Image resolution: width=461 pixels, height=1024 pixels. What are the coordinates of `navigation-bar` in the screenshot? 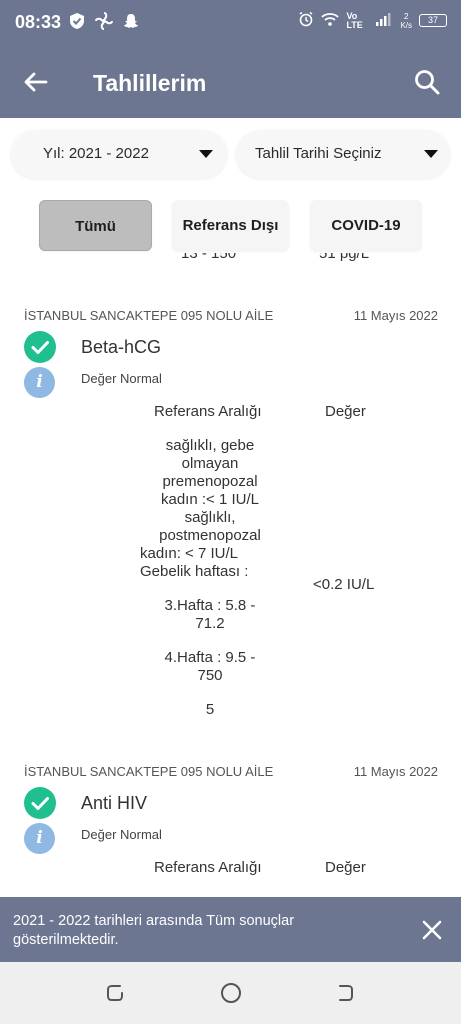 It's located at (230, 993).